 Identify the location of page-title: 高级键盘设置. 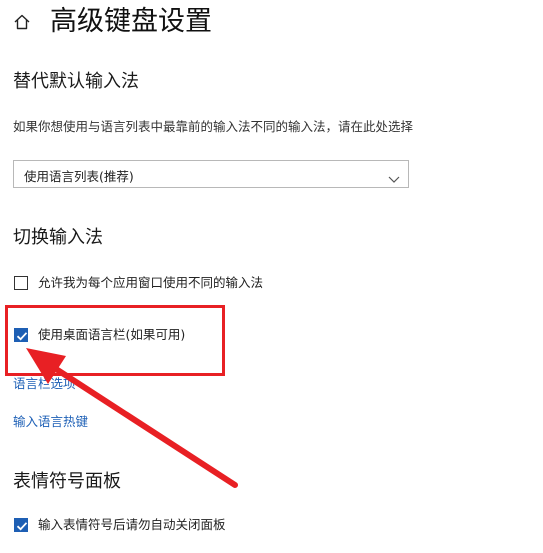
(131, 21).